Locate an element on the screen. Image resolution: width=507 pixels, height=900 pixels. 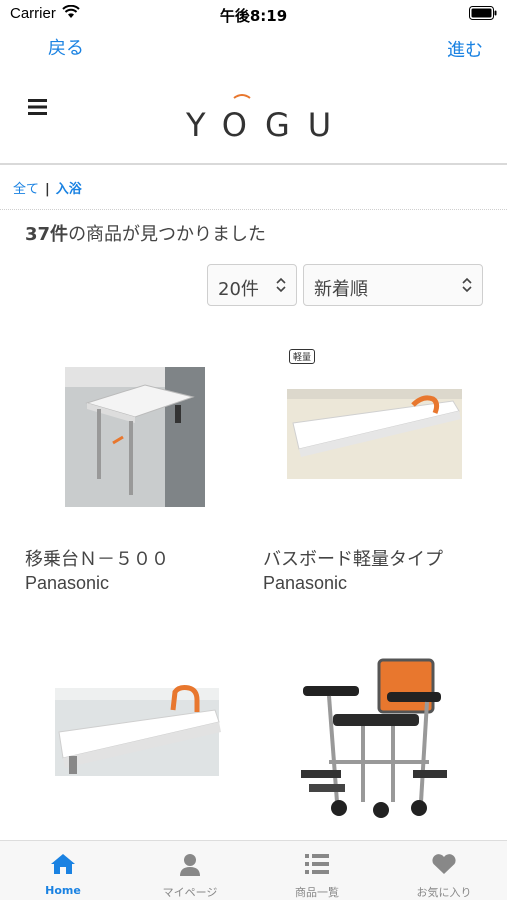
breadcrumb-all-link: 全て is located at coordinates (26, 189).